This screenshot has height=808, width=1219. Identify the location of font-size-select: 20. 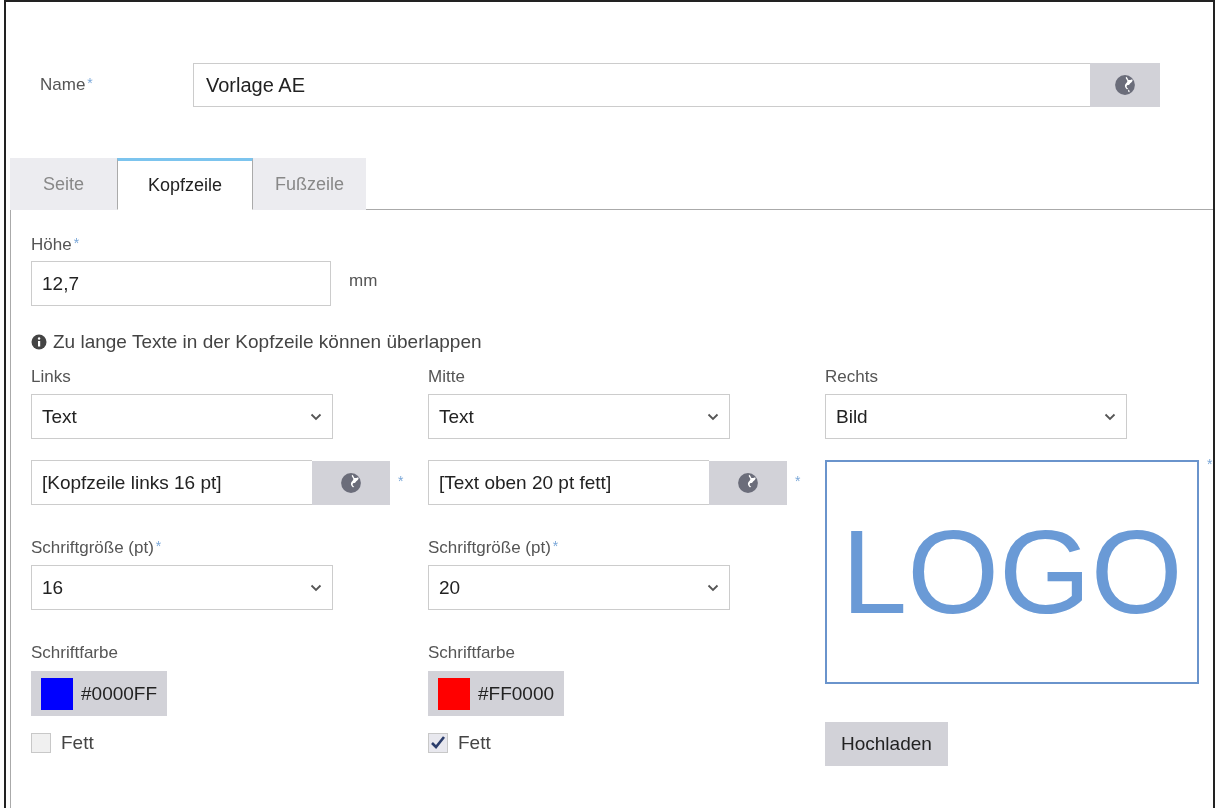
(579, 587).